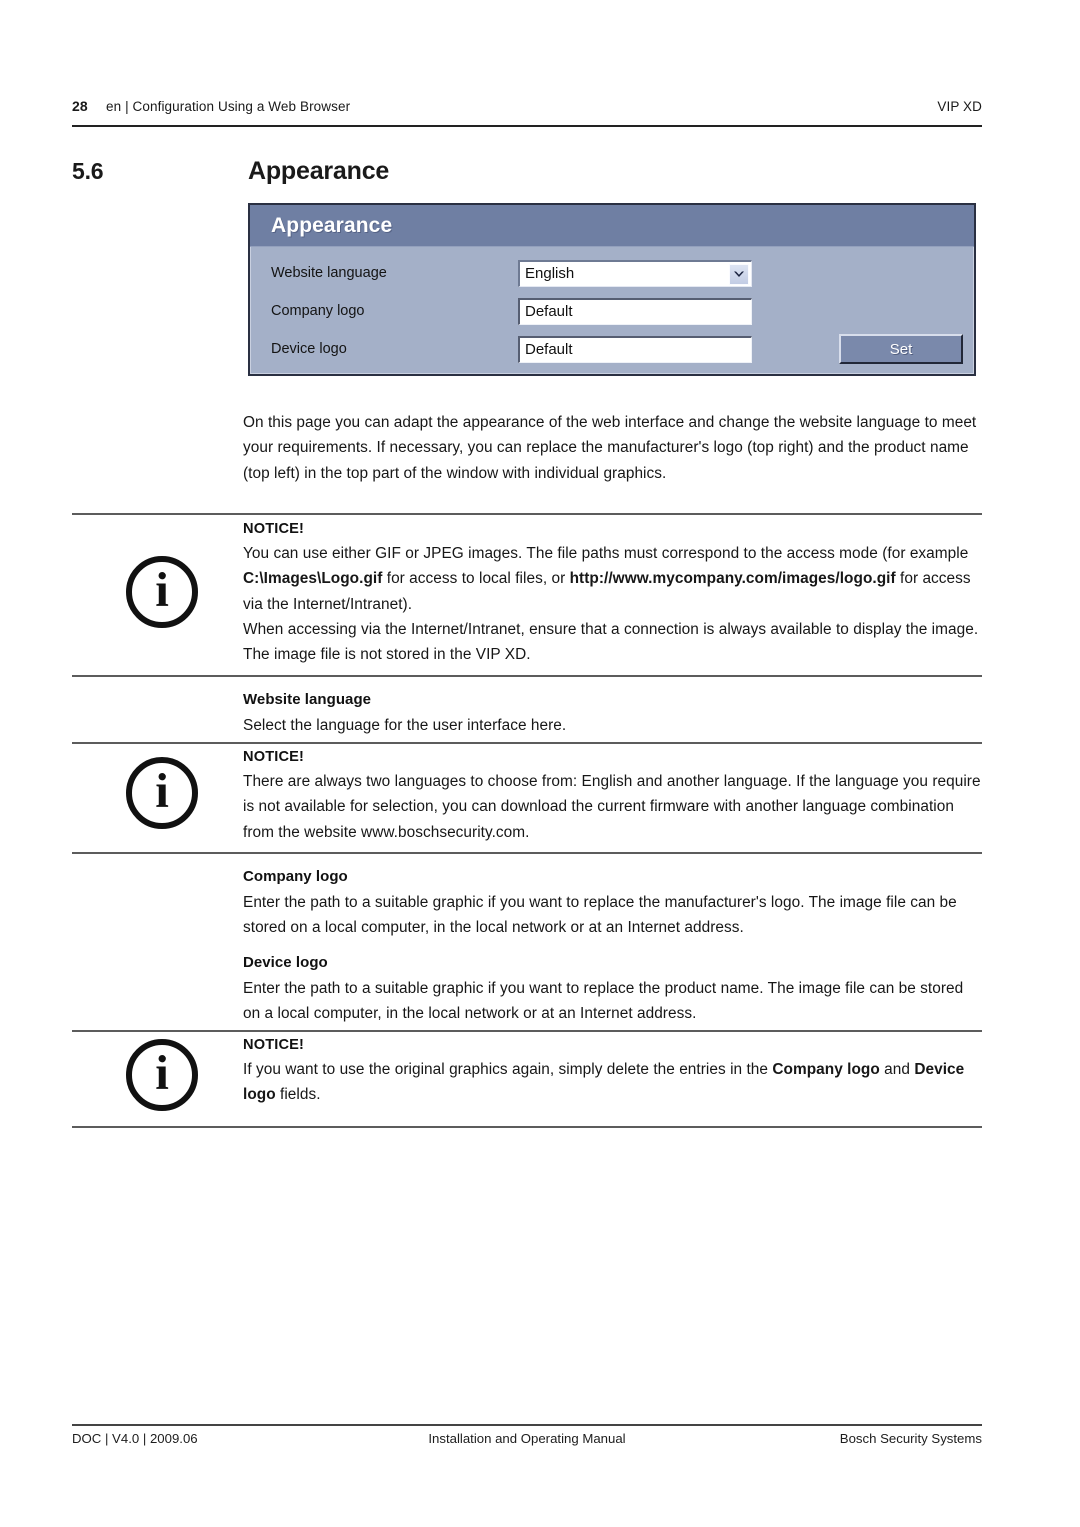 The height and width of the screenshot is (1527, 1080). Describe the element at coordinates (897, 1069) in the screenshot. I see `notice-3-mid: and` at that location.